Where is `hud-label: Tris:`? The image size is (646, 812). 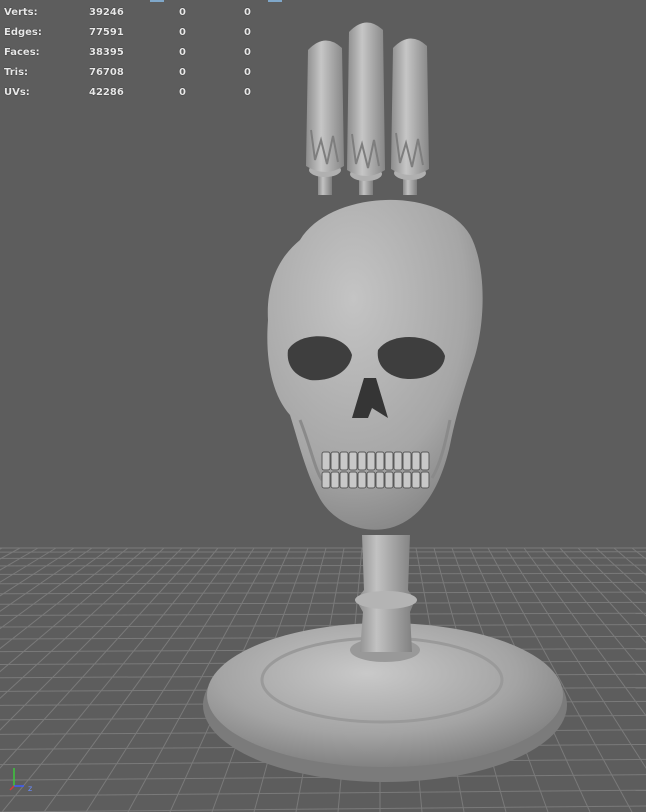 hud-label: Tris: is located at coordinates (16, 72).